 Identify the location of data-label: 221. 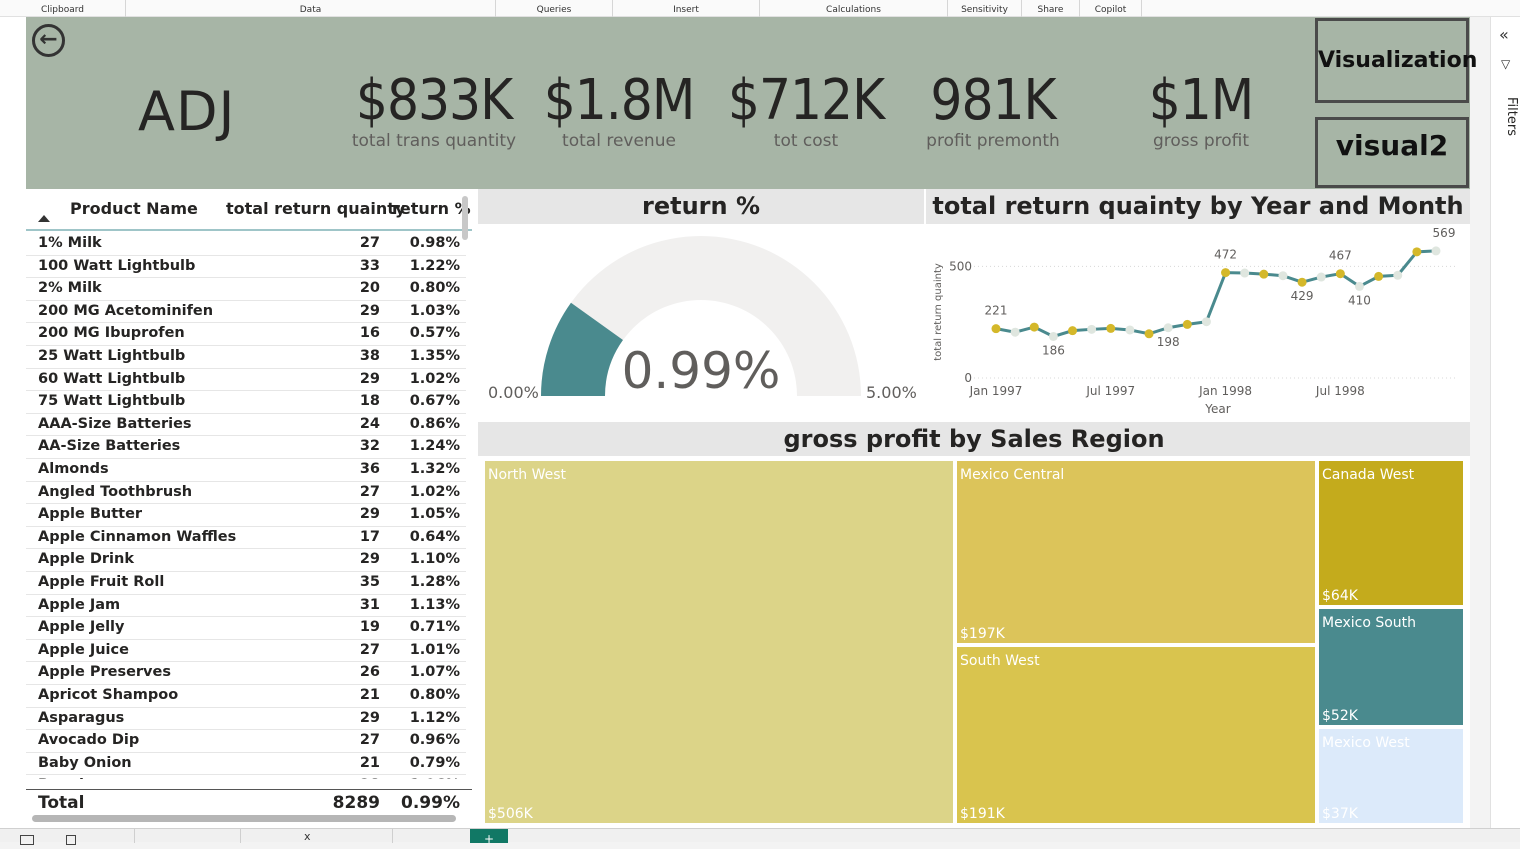
(996, 311).